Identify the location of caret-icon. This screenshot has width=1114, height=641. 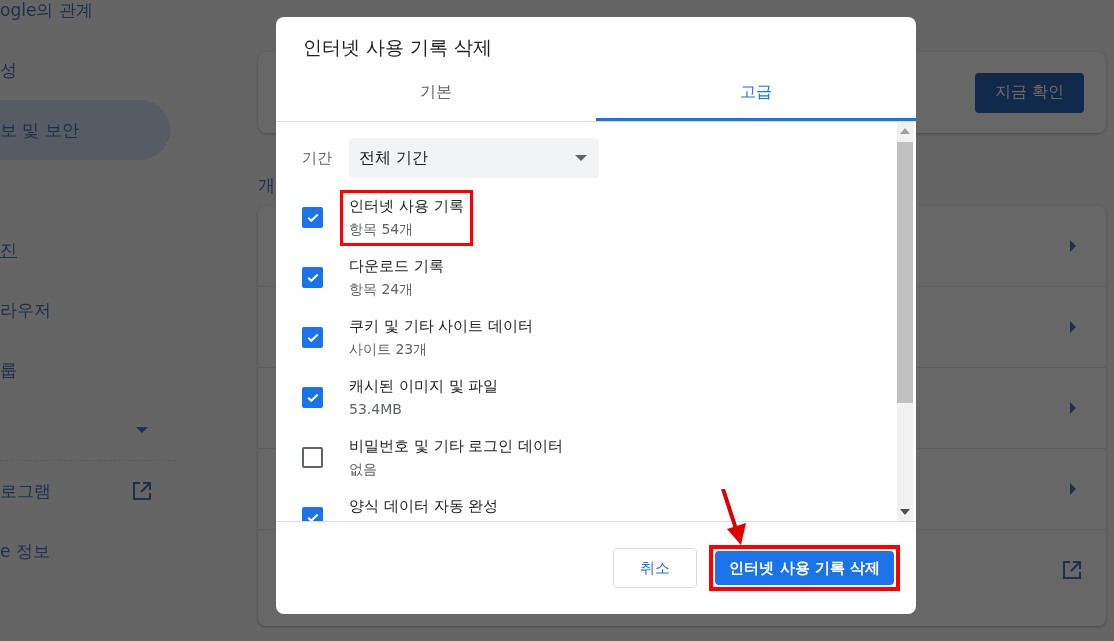
(142, 430).